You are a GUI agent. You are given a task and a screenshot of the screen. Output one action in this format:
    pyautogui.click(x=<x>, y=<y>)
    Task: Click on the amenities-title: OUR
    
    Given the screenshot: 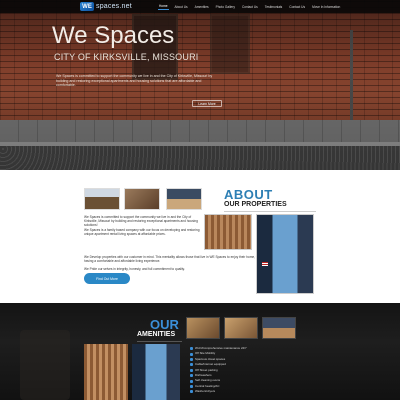 What is the action you would take?
    pyautogui.click(x=164, y=324)
    